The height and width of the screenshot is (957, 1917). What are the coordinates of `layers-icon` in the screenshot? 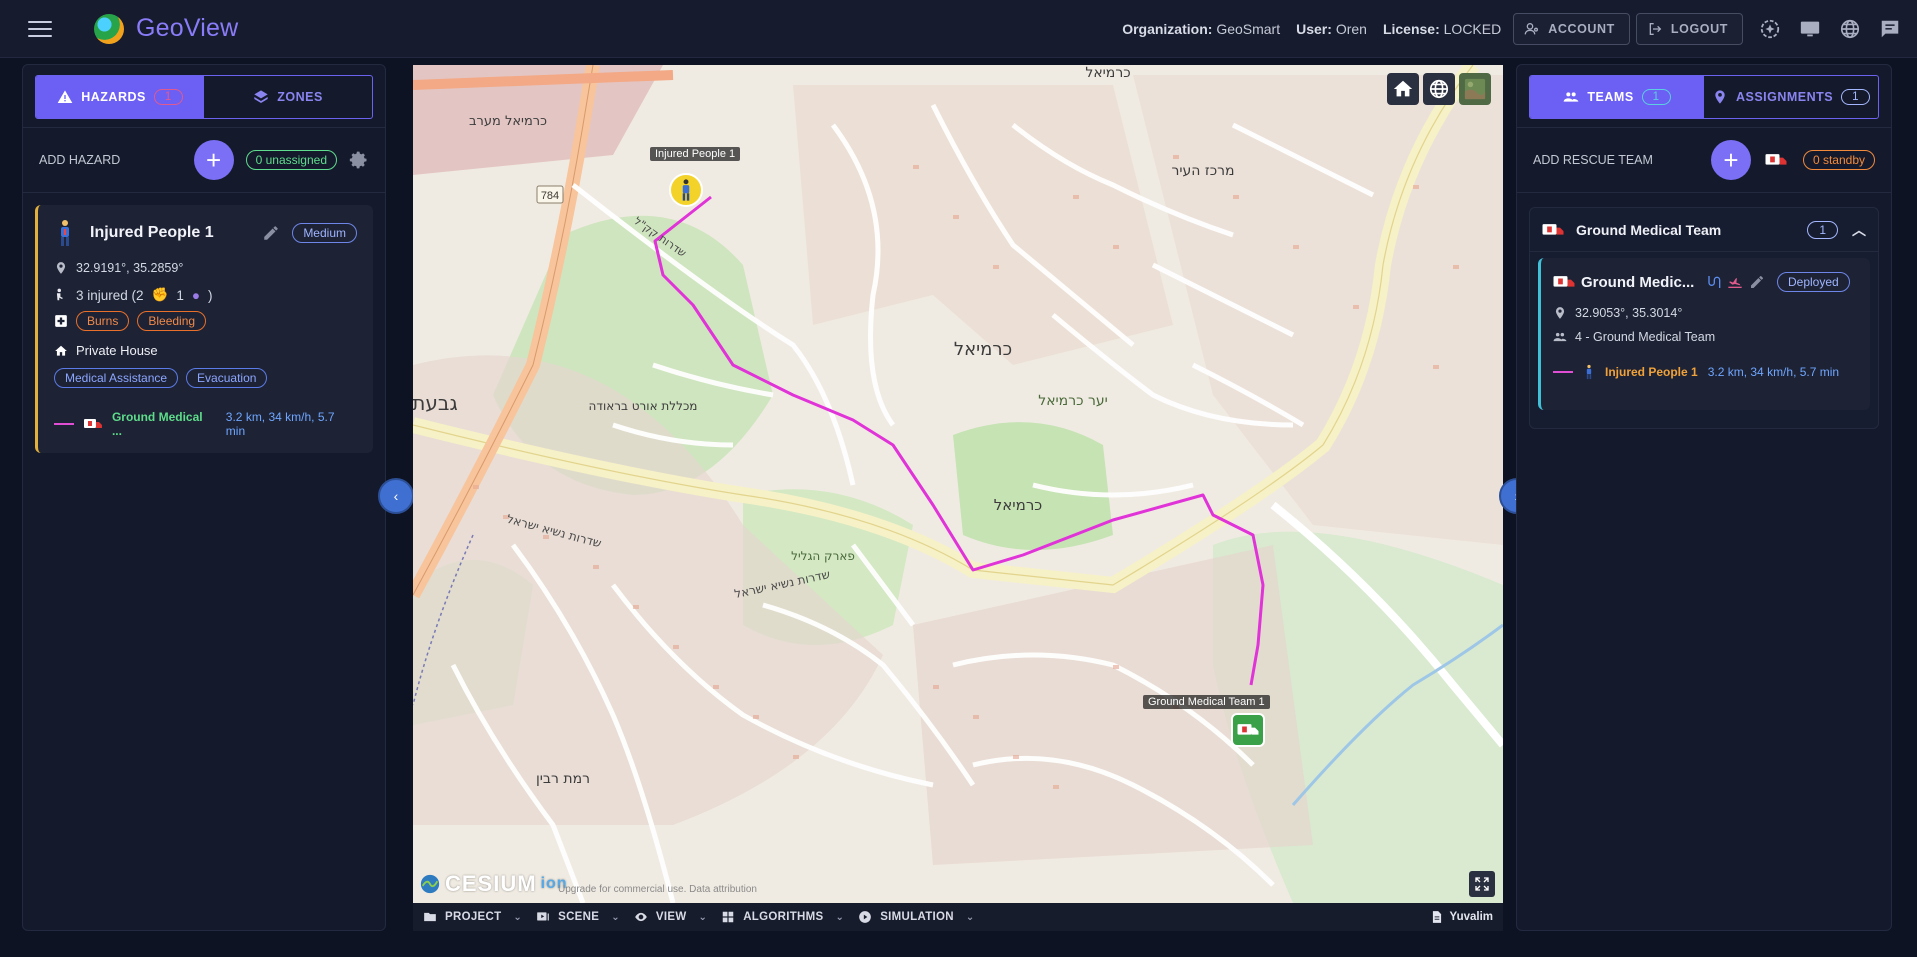 It's located at (261, 96).